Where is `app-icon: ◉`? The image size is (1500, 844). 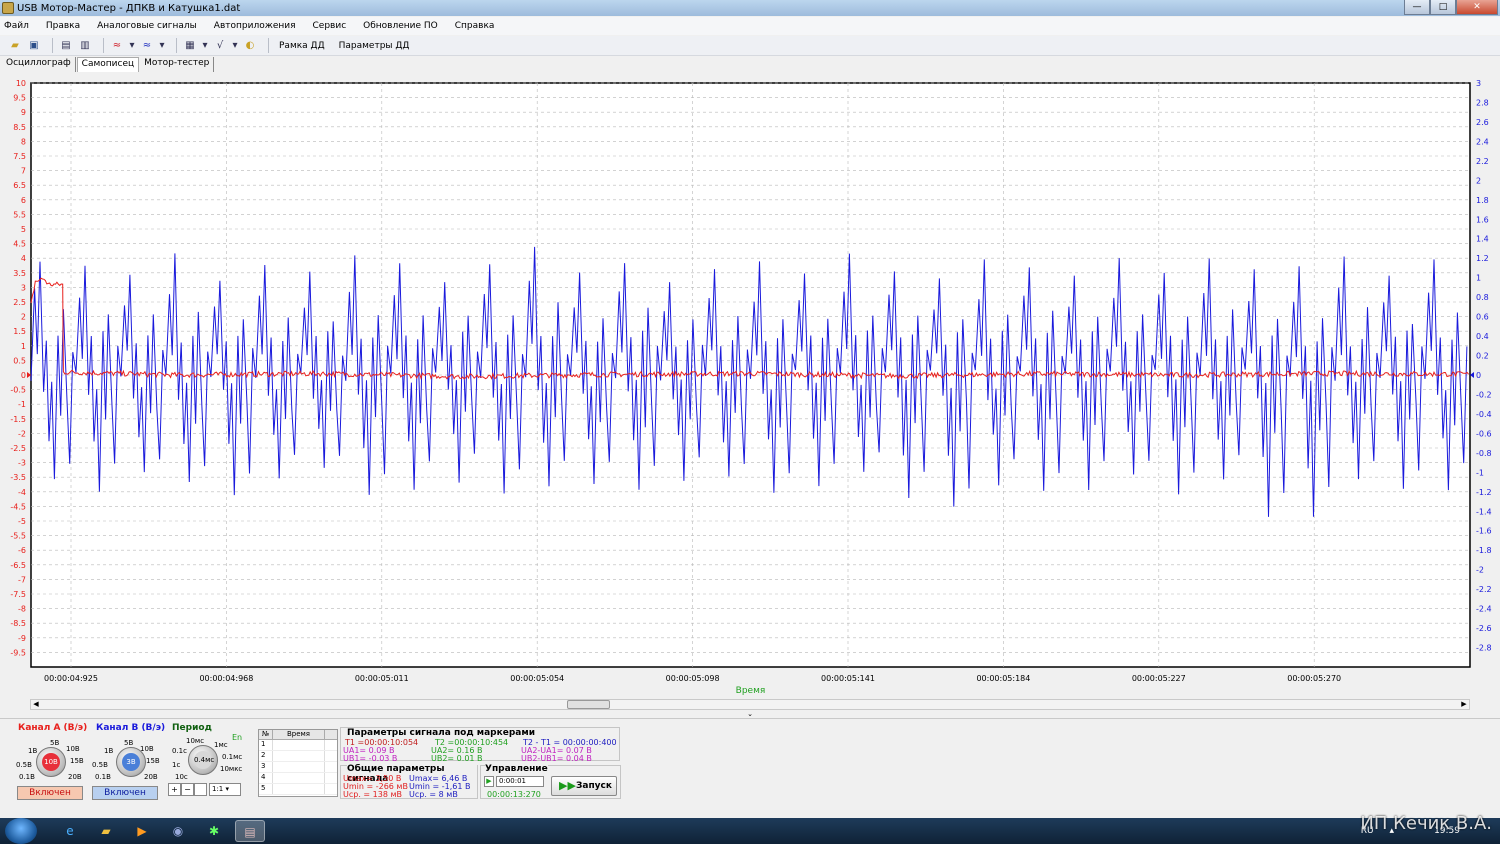 app-icon: ◉ is located at coordinates (178, 831).